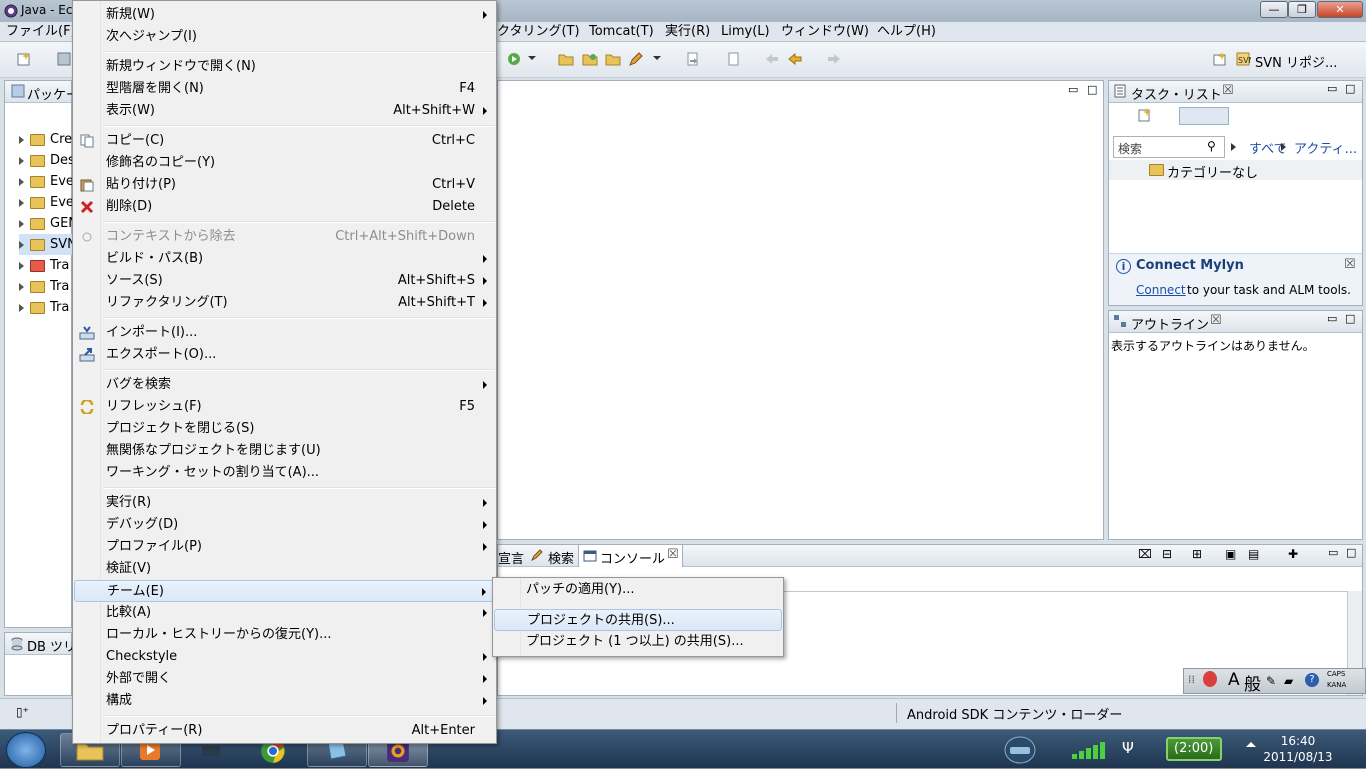  I want to click on ime-dictionary-icon: ▰, so click(1288, 681).